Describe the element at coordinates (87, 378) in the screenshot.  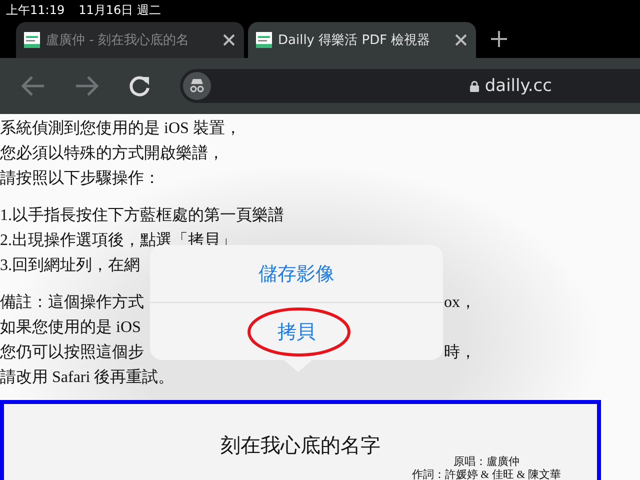
I see `instruction-text: 請改用 Safari 後再重試。` at that location.